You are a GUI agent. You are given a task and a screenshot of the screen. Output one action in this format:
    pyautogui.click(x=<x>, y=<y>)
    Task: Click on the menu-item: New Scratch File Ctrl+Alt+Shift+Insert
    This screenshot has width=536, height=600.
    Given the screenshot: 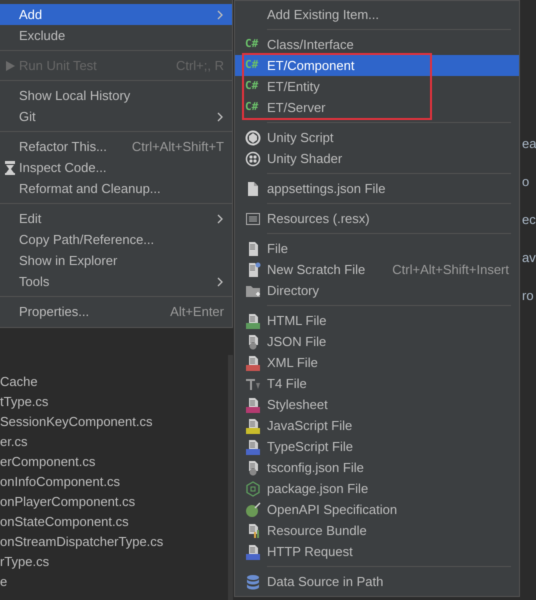 What is the action you would take?
    pyautogui.click(x=377, y=269)
    